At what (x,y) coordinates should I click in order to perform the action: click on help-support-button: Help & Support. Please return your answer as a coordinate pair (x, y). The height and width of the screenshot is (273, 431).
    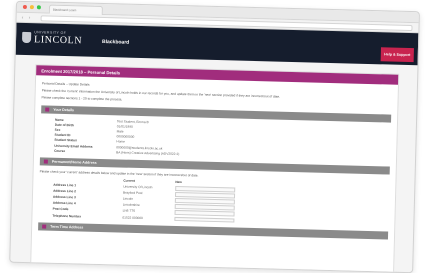
    Looking at the image, I should click on (397, 55).